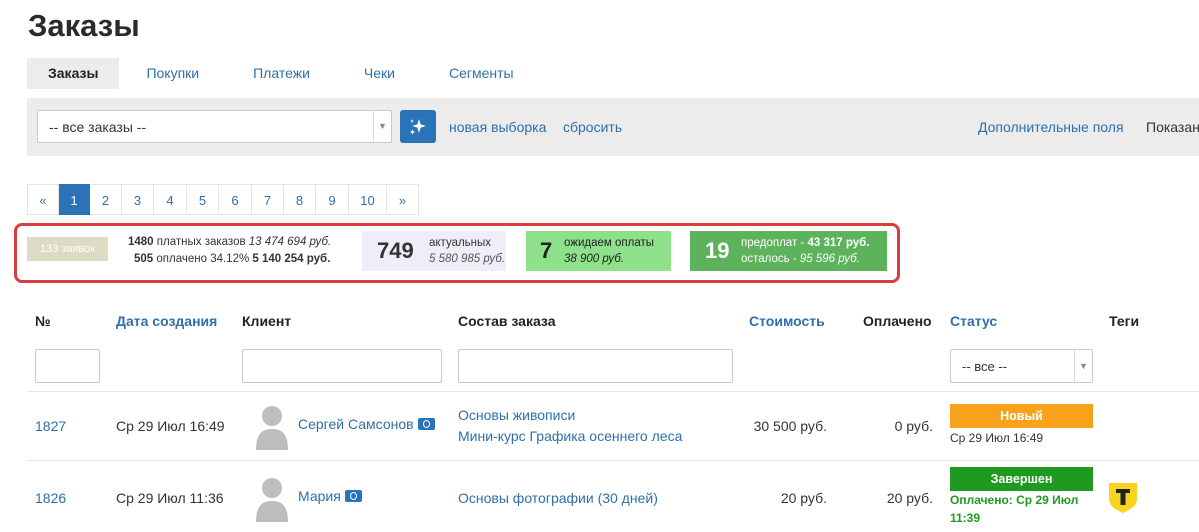 Image resolution: width=1199 pixels, height=532 pixels. I want to click on show-label: Показан, so click(1172, 127).